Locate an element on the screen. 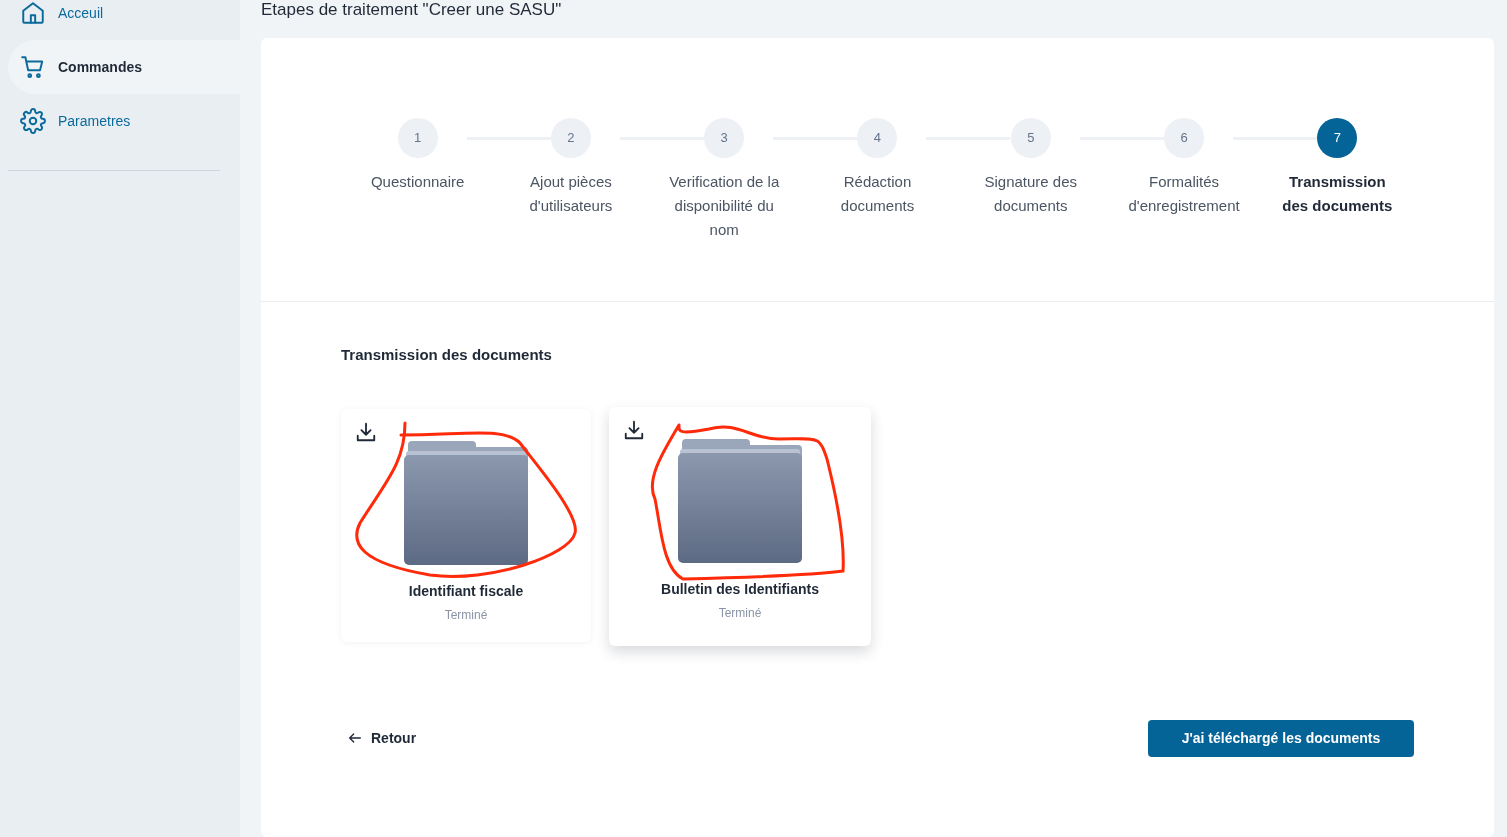  sidebar-item: Commandes is located at coordinates (124, 67).